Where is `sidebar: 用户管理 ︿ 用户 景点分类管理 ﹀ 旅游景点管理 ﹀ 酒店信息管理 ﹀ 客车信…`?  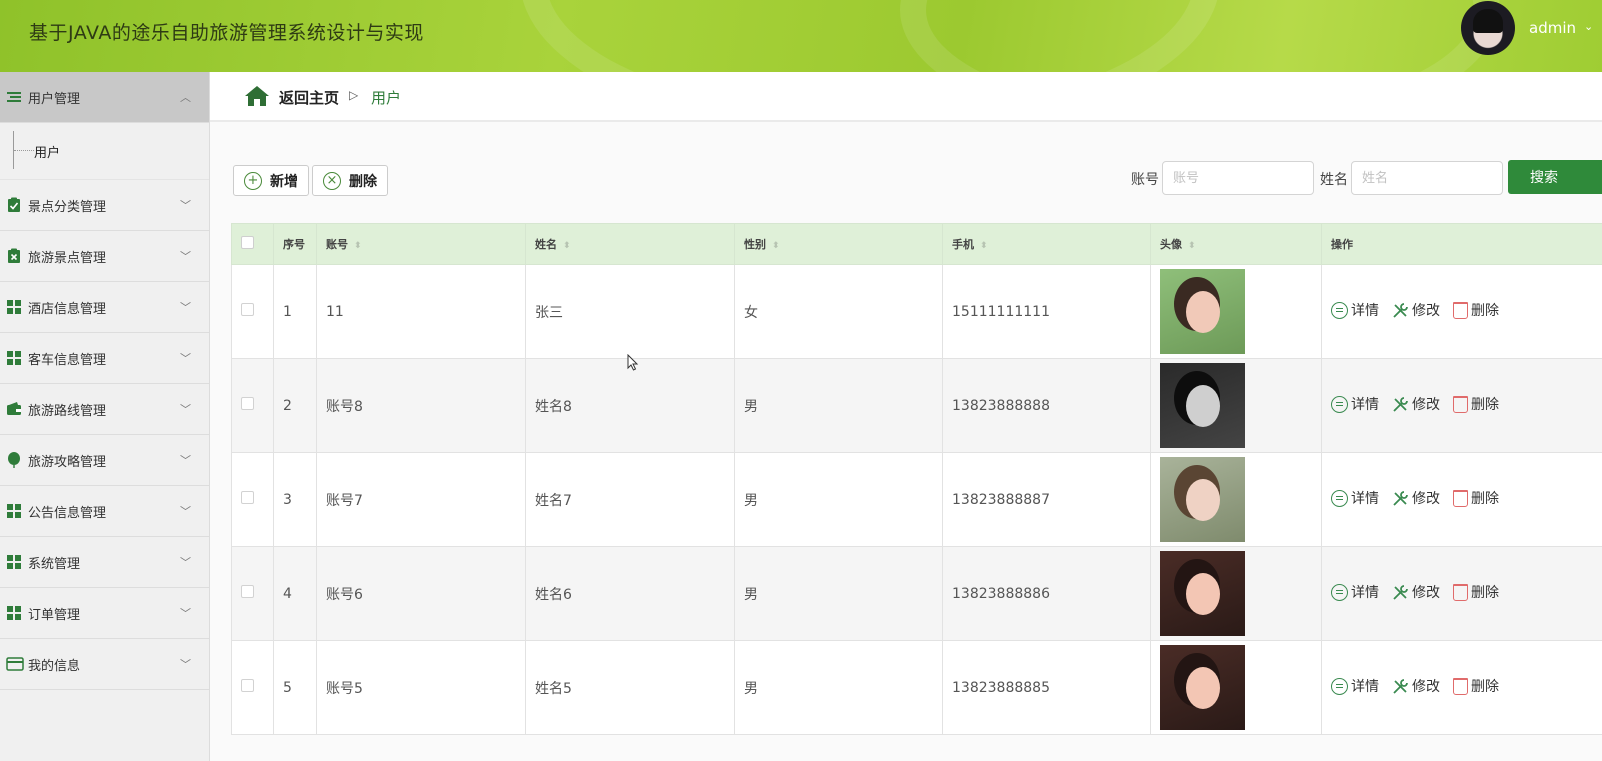 sidebar: 用户管理 ︿ 用户 景点分类管理 ﹀ 旅游景点管理 ﹀ 酒店信息管理 ﹀ 客车信… is located at coordinates (105, 416).